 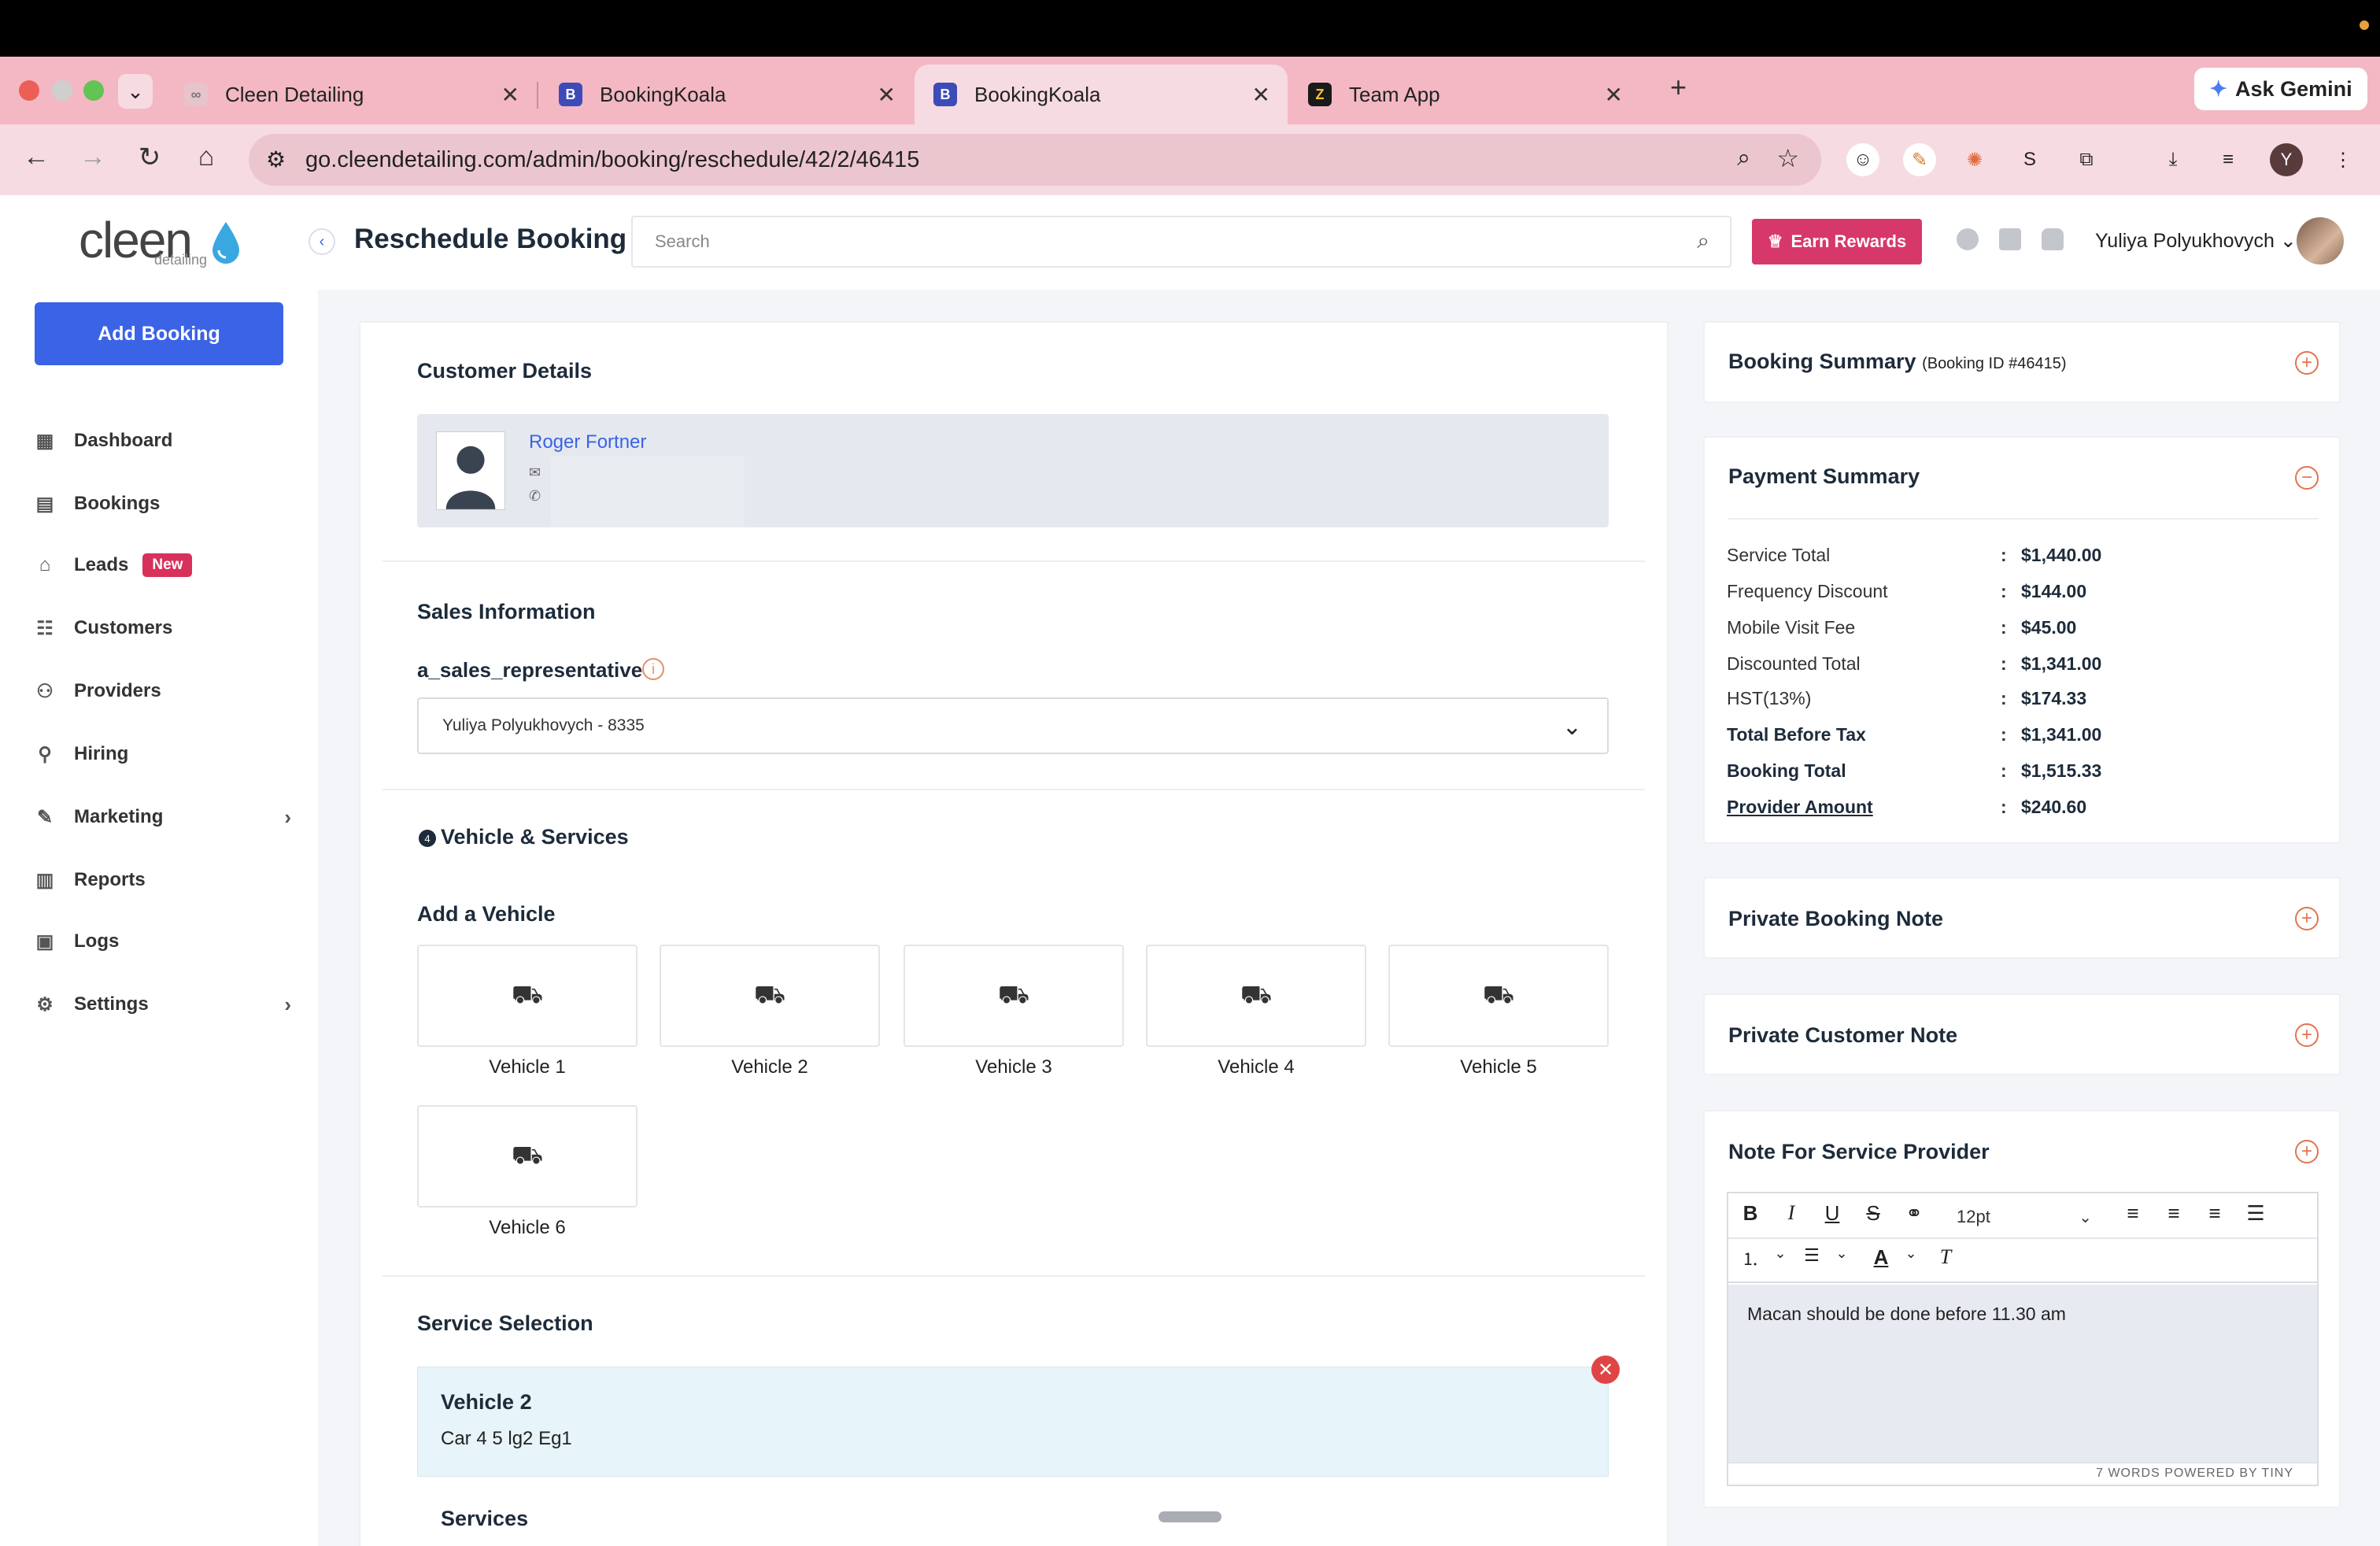 I want to click on vehicle-6-card: ⛟, so click(x=527, y=1156).